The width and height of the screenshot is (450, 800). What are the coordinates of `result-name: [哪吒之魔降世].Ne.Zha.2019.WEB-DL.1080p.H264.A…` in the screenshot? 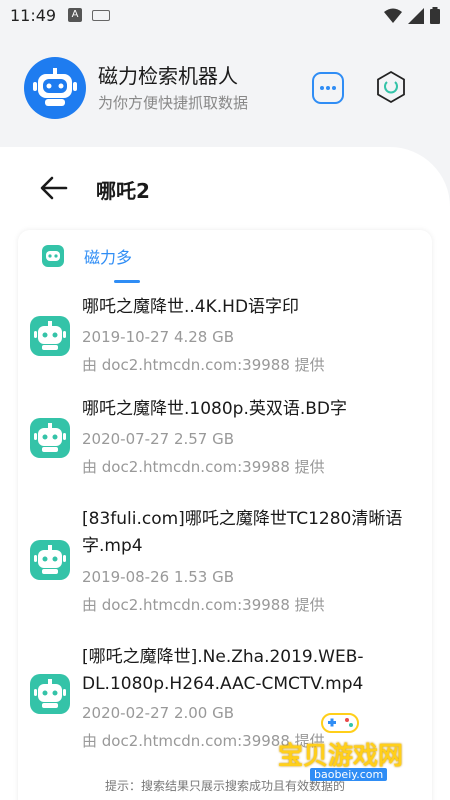 It's located at (223, 670).